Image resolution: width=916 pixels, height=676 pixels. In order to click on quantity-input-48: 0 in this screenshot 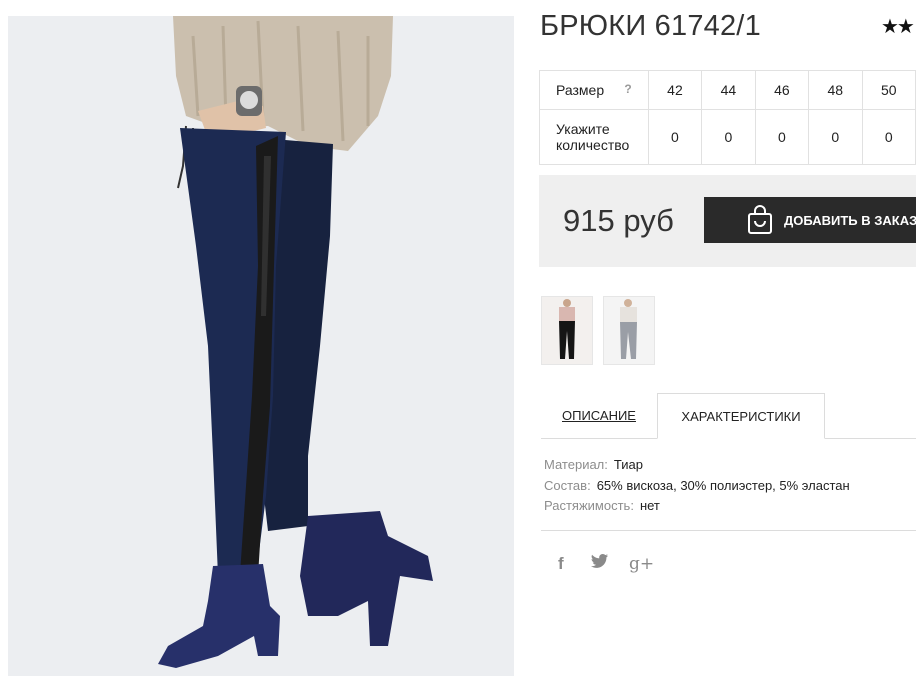, I will do `click(835, 137)`.